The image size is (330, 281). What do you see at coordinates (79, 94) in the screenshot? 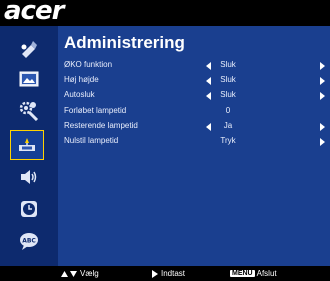
I see `menu-row-label: Autosluk` at bounding box center [79, 94].